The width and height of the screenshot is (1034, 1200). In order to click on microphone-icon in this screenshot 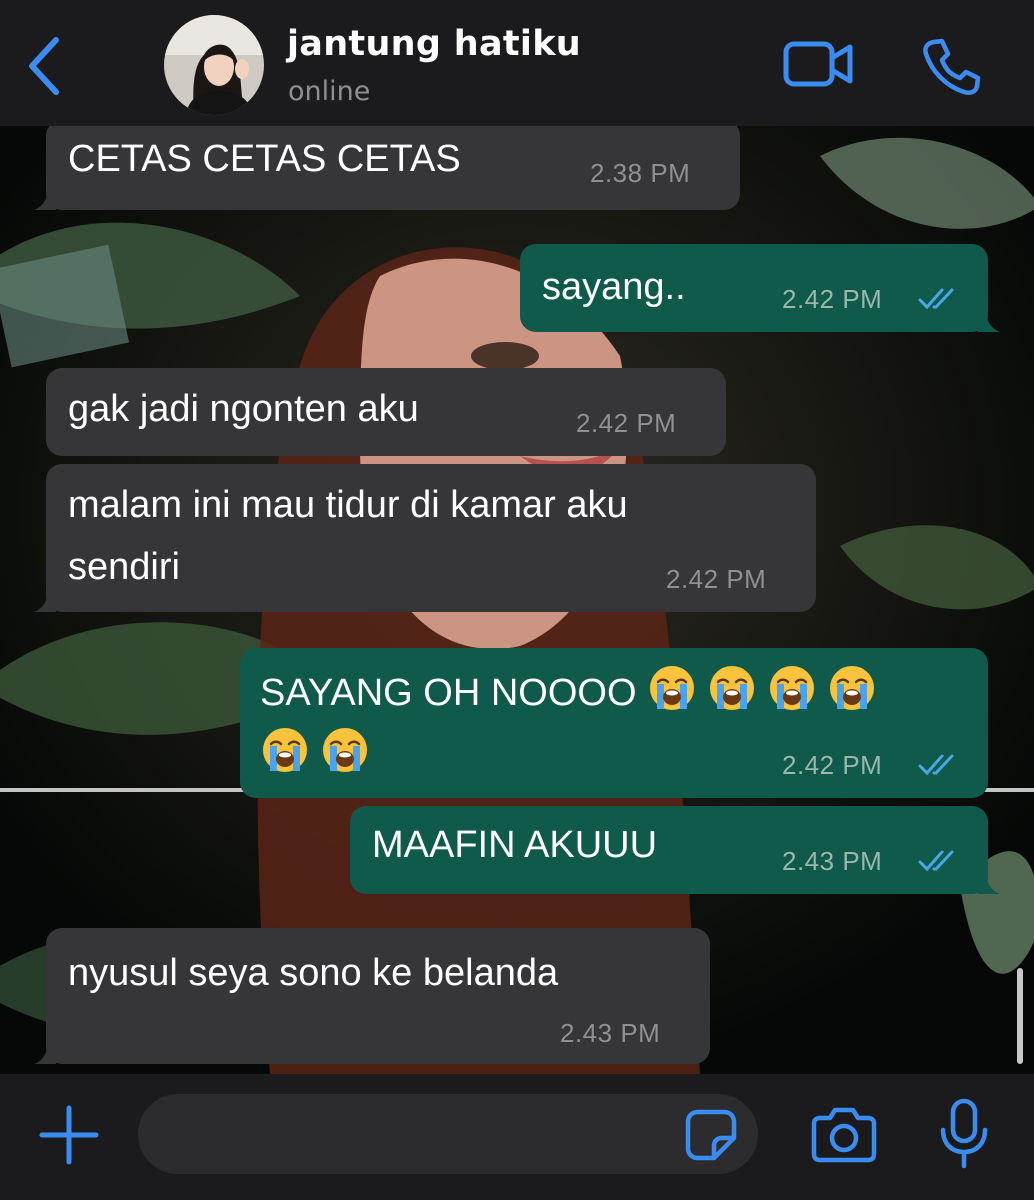, I will do `click(964, 1133)`.